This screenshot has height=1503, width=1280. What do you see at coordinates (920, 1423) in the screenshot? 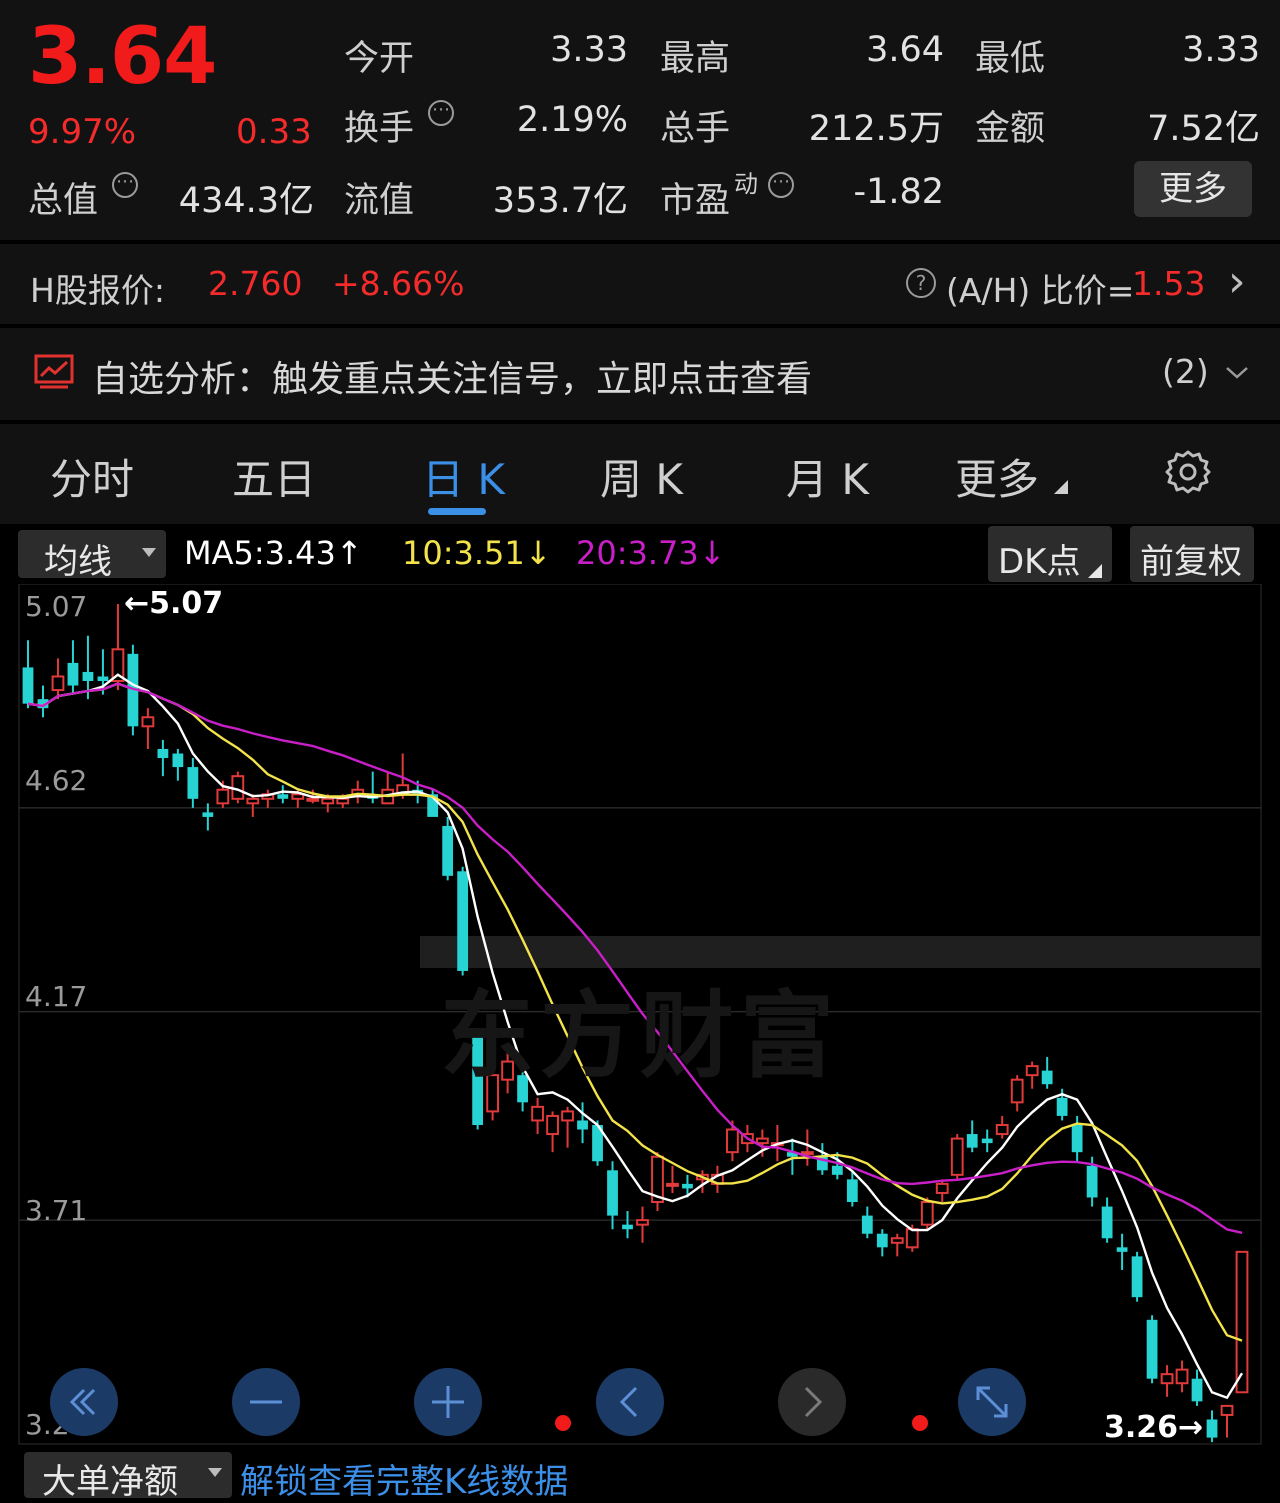
I see `signal-dot` at bounding box center [920, 1423].